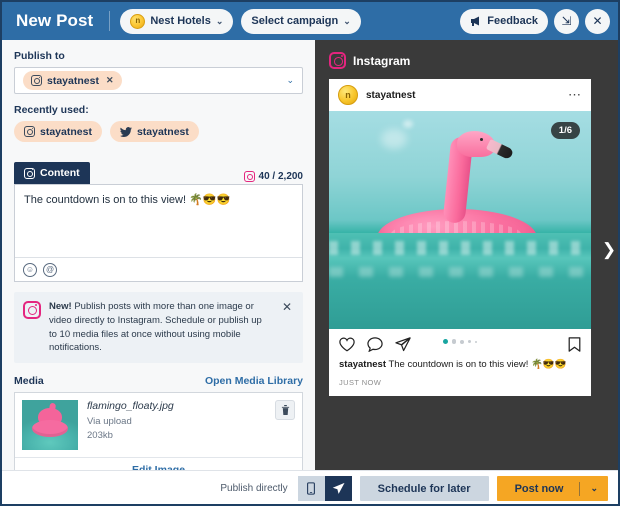 The image size is (620, 506). Describe the element at coordinates (481, 139) in the screenshot. I see `flamingo-eye` at that location.